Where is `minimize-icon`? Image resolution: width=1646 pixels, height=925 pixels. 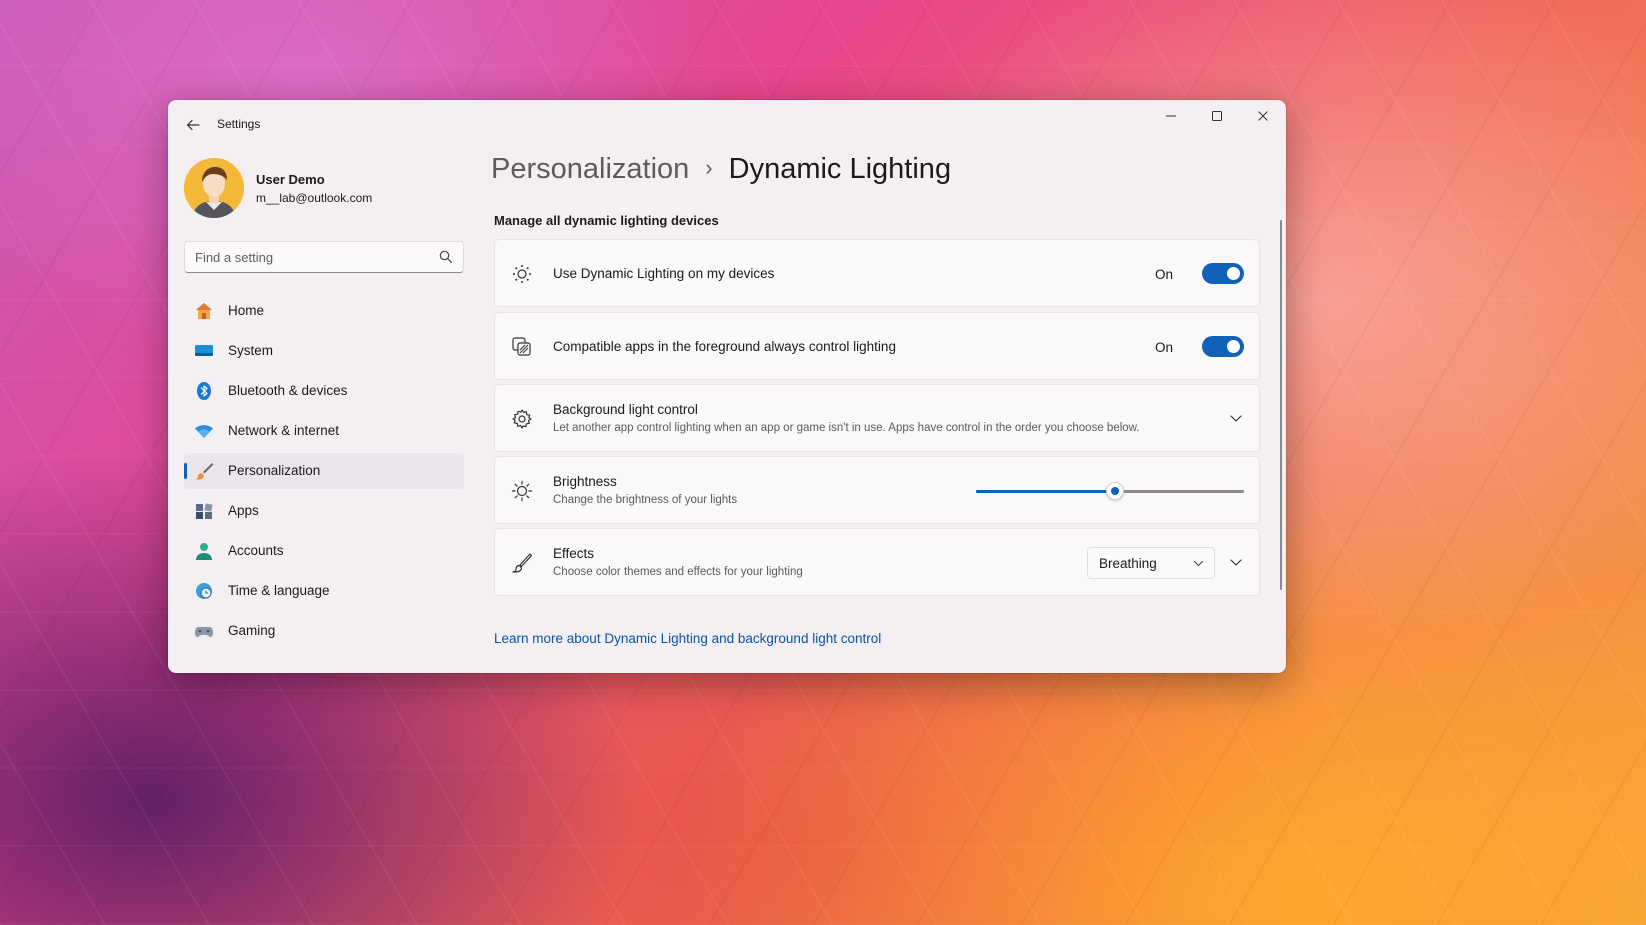 minimize-icon is located at coordinates (1171, 116).